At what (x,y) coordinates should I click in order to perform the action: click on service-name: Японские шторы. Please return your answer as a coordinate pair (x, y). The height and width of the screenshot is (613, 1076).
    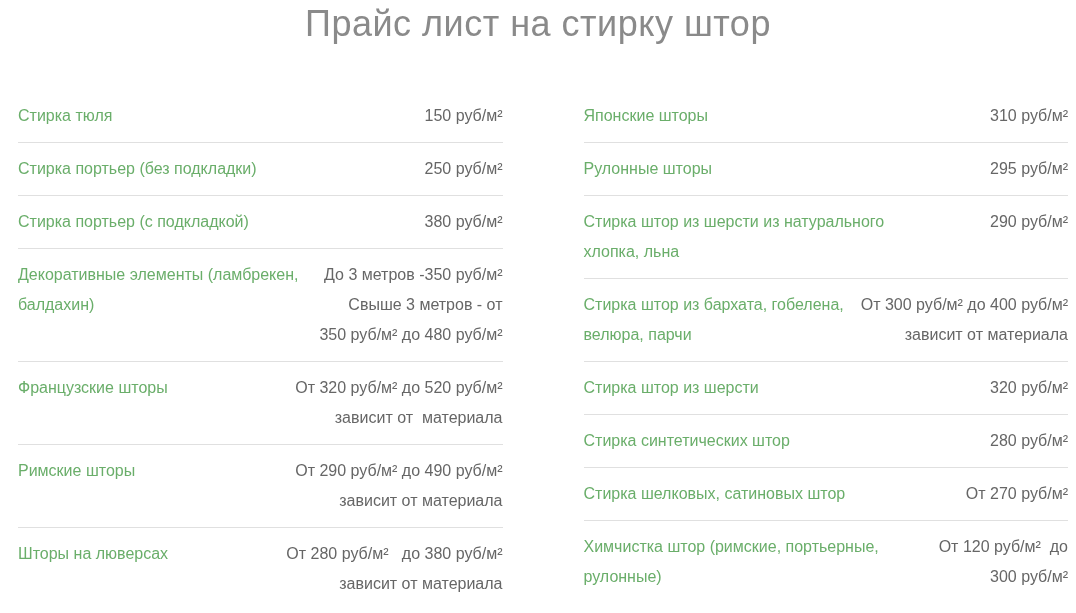
    Looking at the image, I should click on (645, 116).